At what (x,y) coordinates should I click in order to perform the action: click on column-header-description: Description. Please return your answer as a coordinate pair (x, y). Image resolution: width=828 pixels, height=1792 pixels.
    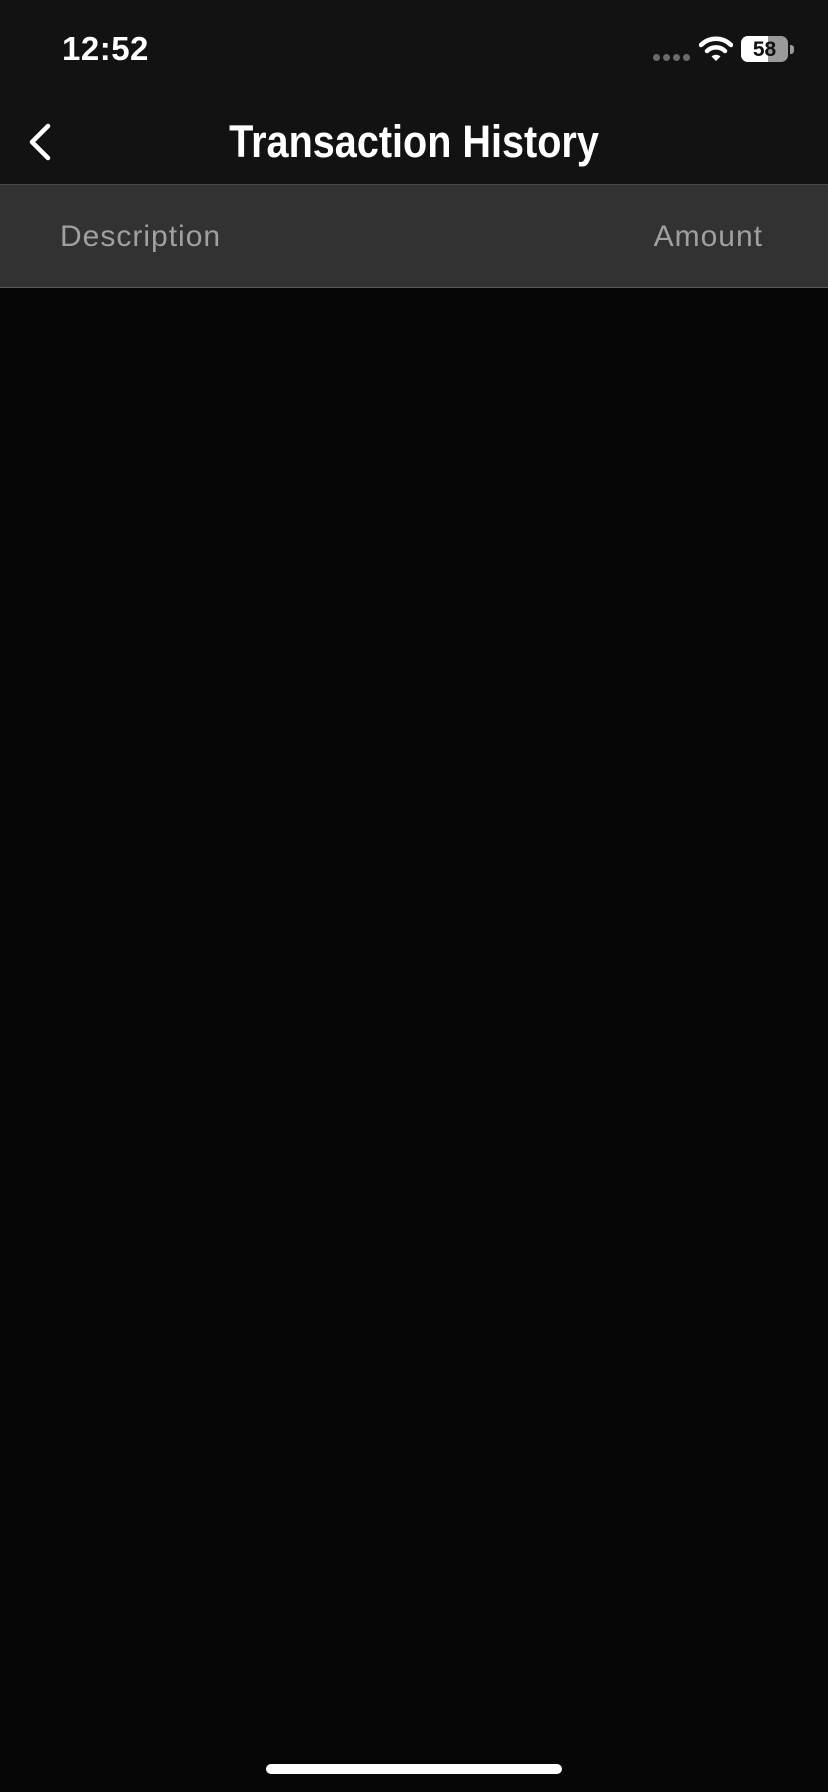
    Looking at the image, I should click on (141, 236).